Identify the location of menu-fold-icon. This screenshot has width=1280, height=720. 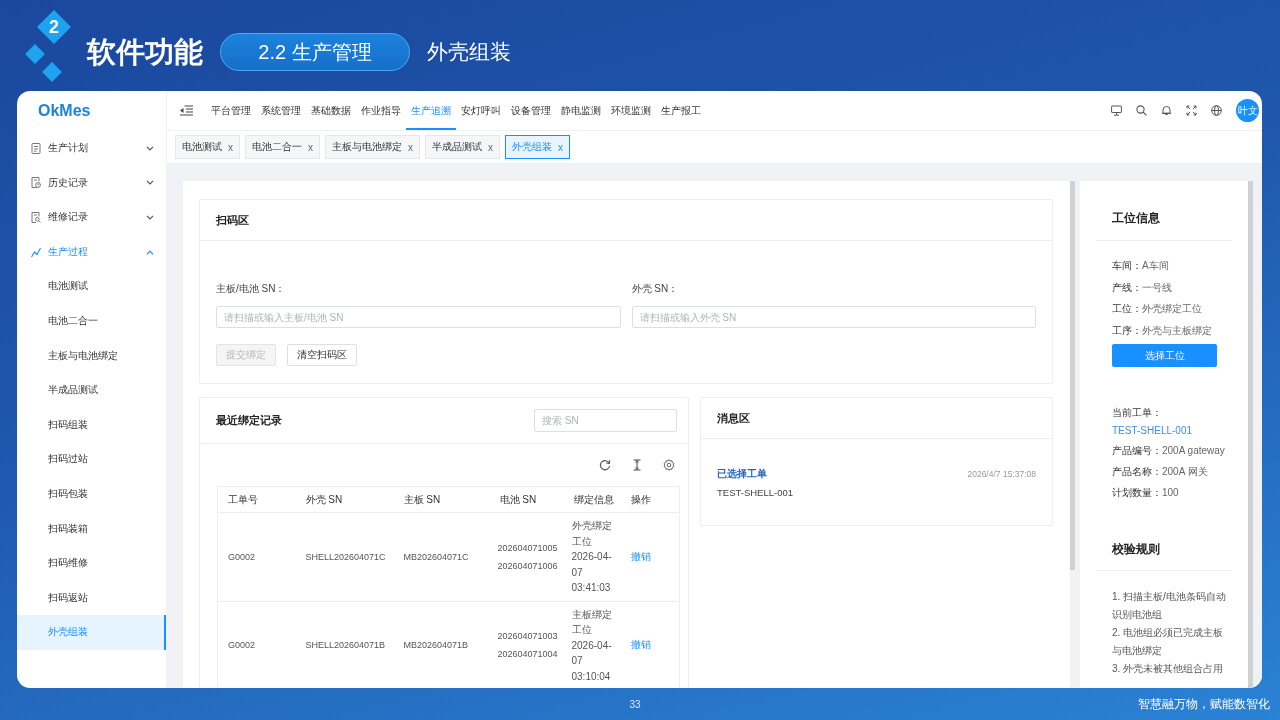
(186, 110).